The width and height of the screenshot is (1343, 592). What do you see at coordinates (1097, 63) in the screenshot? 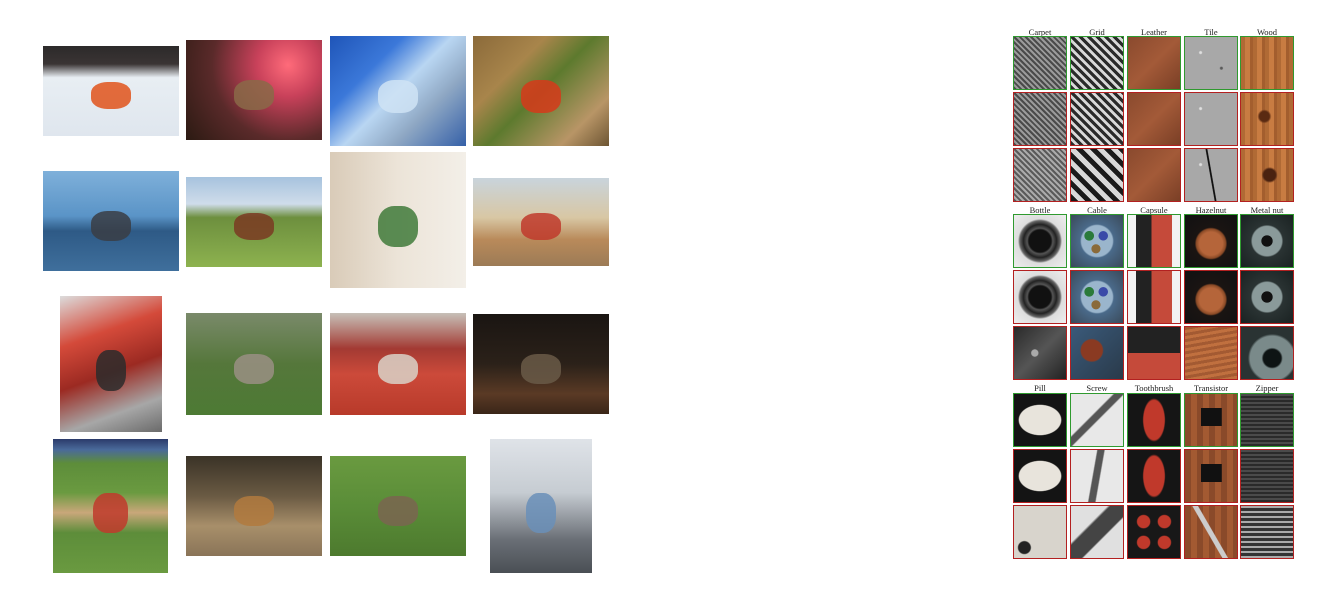
I see `grid-normal-tile` at bounding box center [1097, 63].